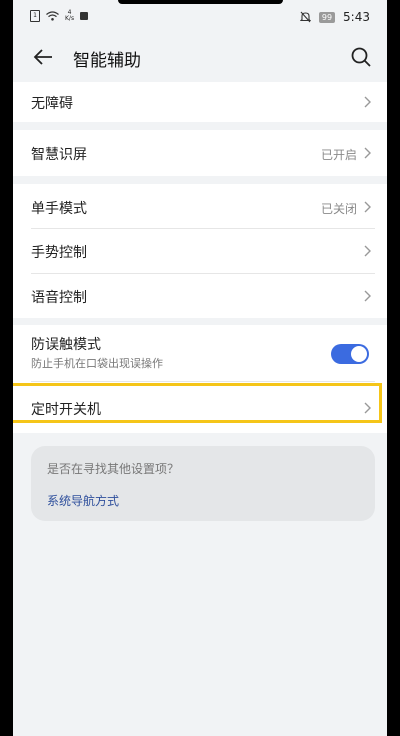 This screenshot has width=400, height=736. I want to click on status-left: 1 4 K/s, so click(59, 16).